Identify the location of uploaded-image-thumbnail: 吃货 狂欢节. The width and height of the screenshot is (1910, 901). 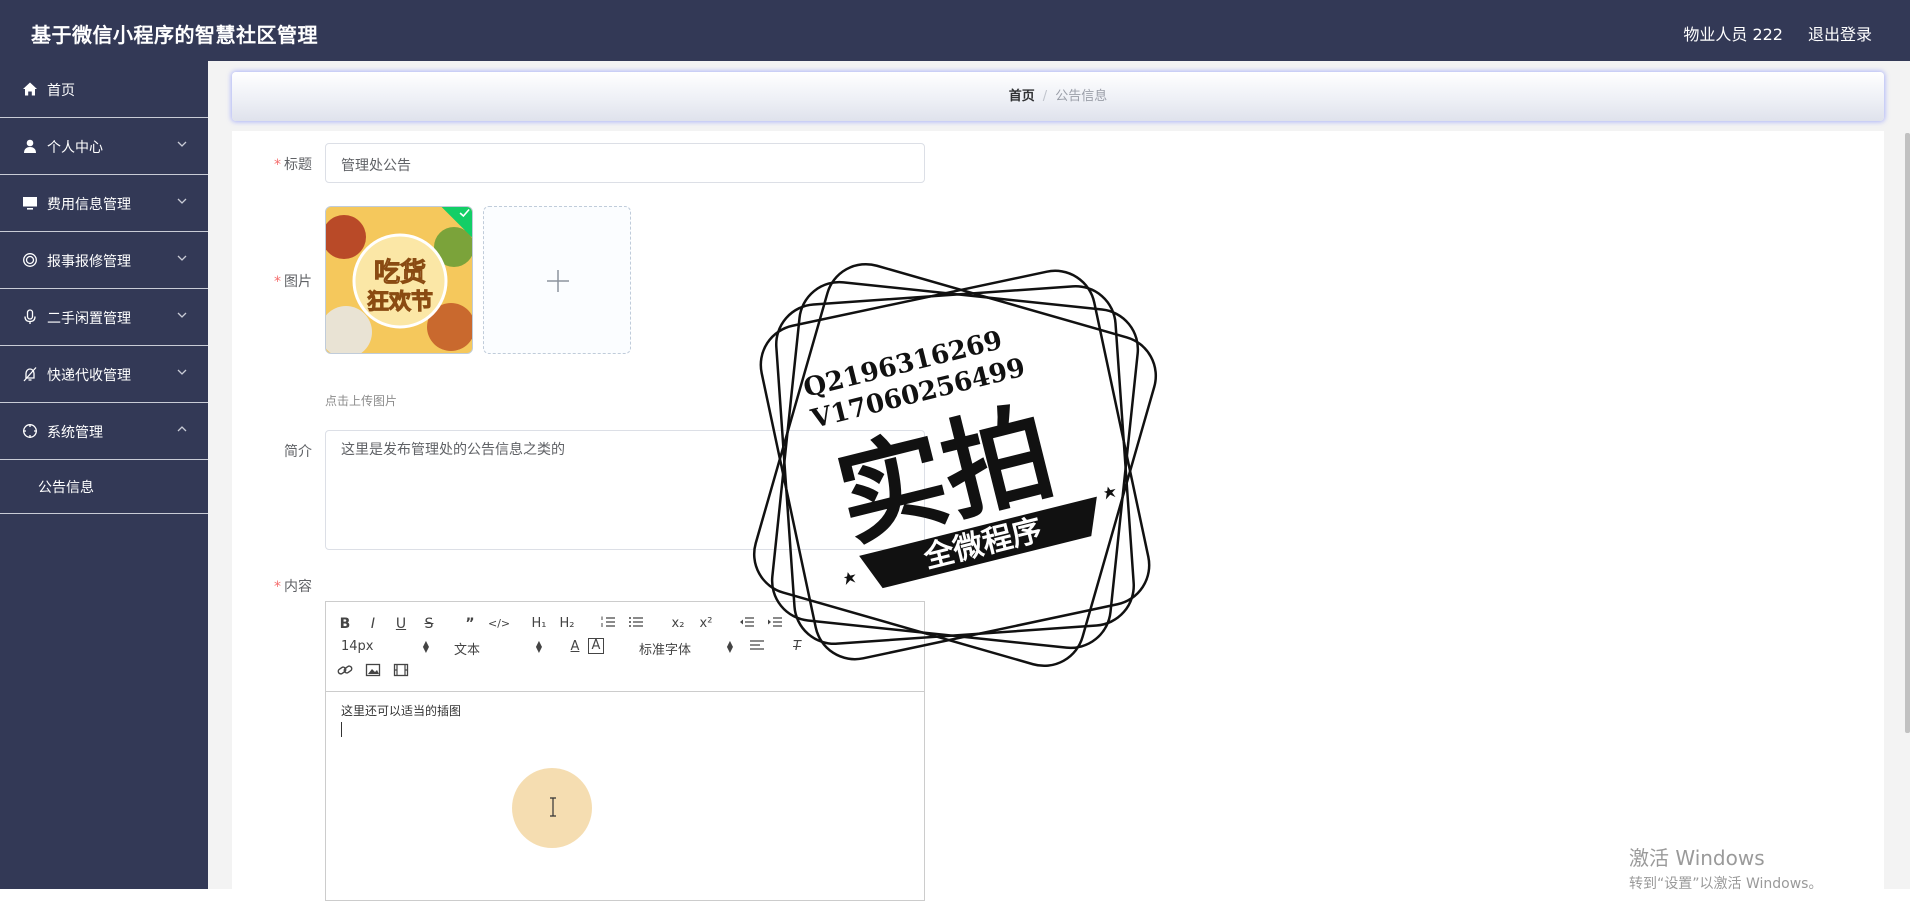
(399, 280).